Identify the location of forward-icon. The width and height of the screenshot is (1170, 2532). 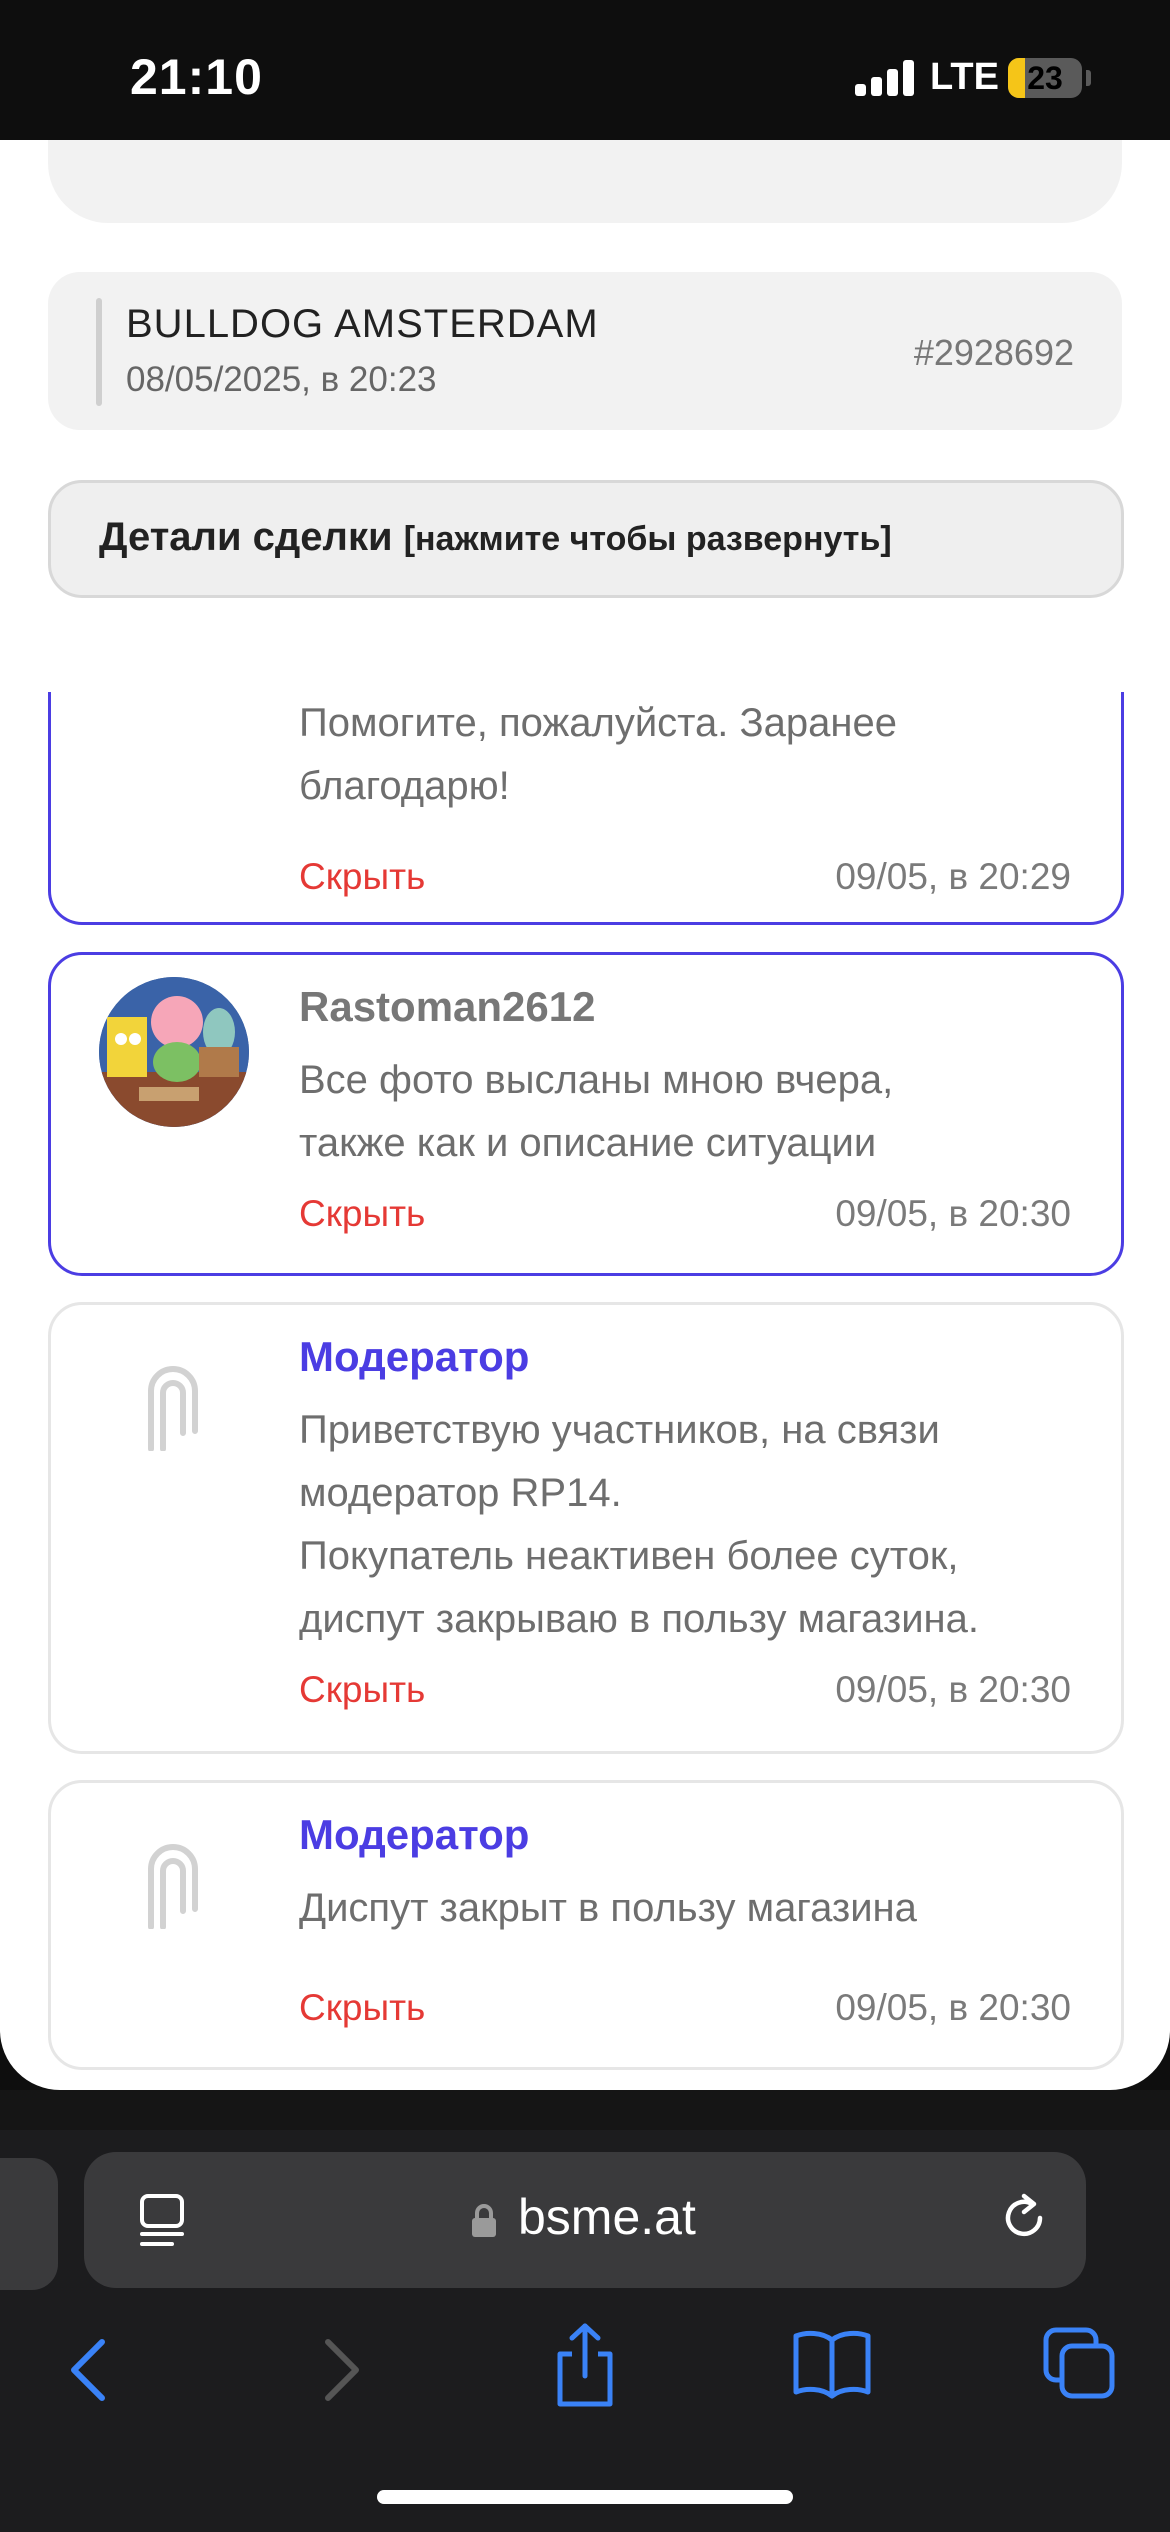
(340, 2370).